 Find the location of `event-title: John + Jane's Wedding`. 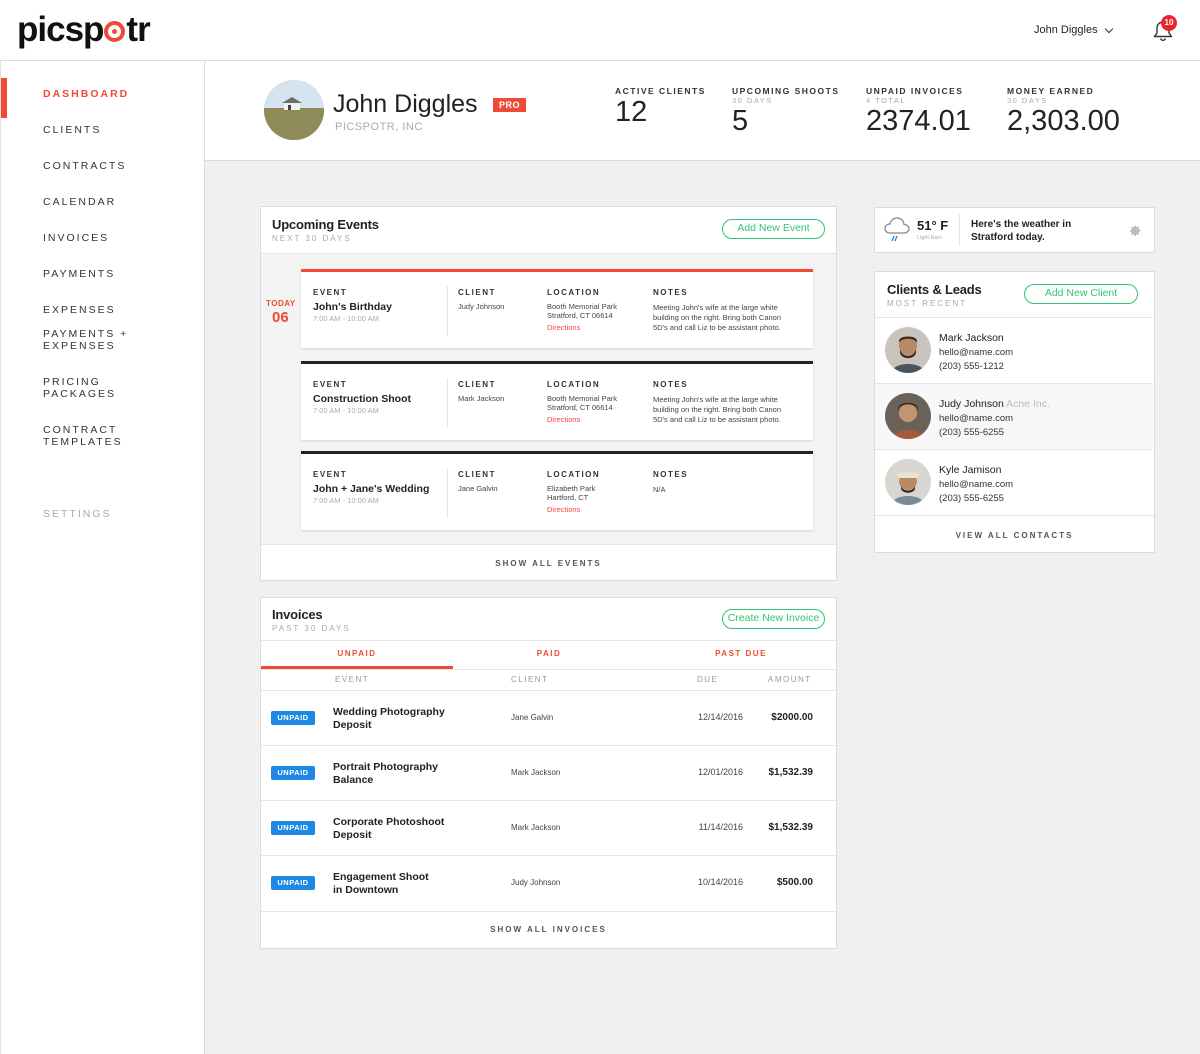

event-title: John + Jane's Wedding is located at coordinates (371, 489).